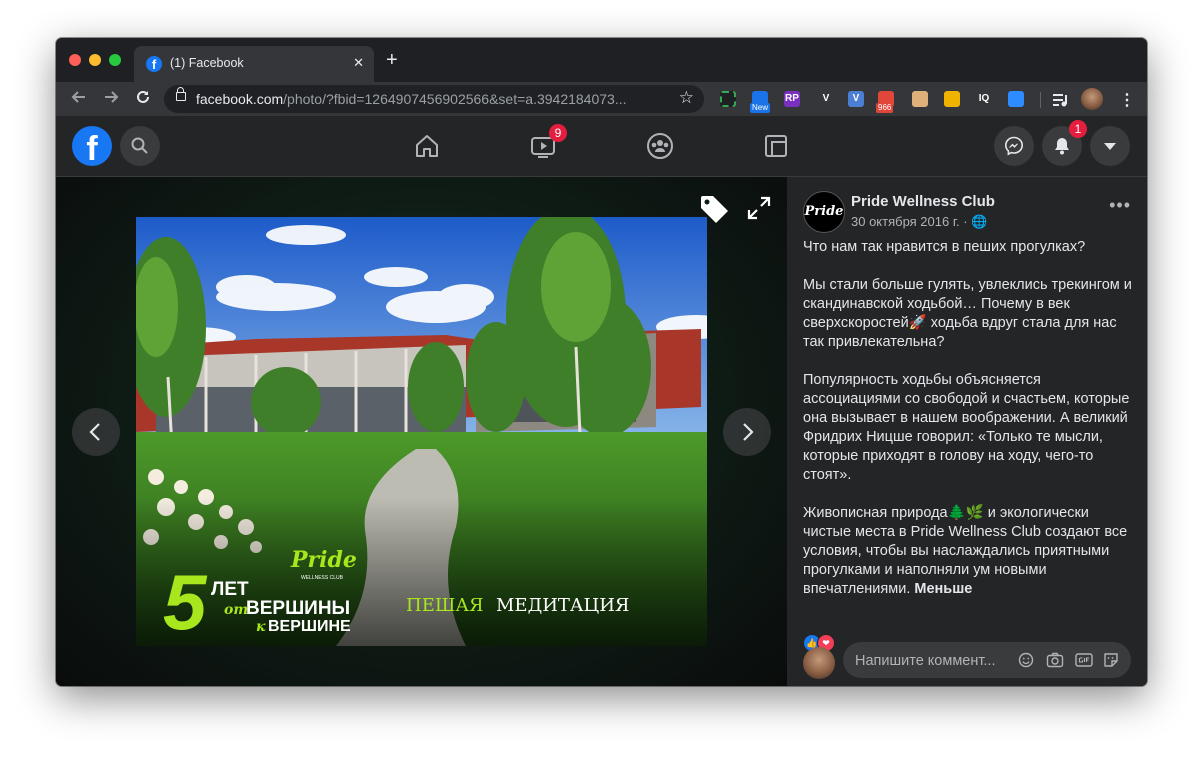  Describe the element at coordinates (143, 97) in the screenshot. I see `reload-icon` at that location.